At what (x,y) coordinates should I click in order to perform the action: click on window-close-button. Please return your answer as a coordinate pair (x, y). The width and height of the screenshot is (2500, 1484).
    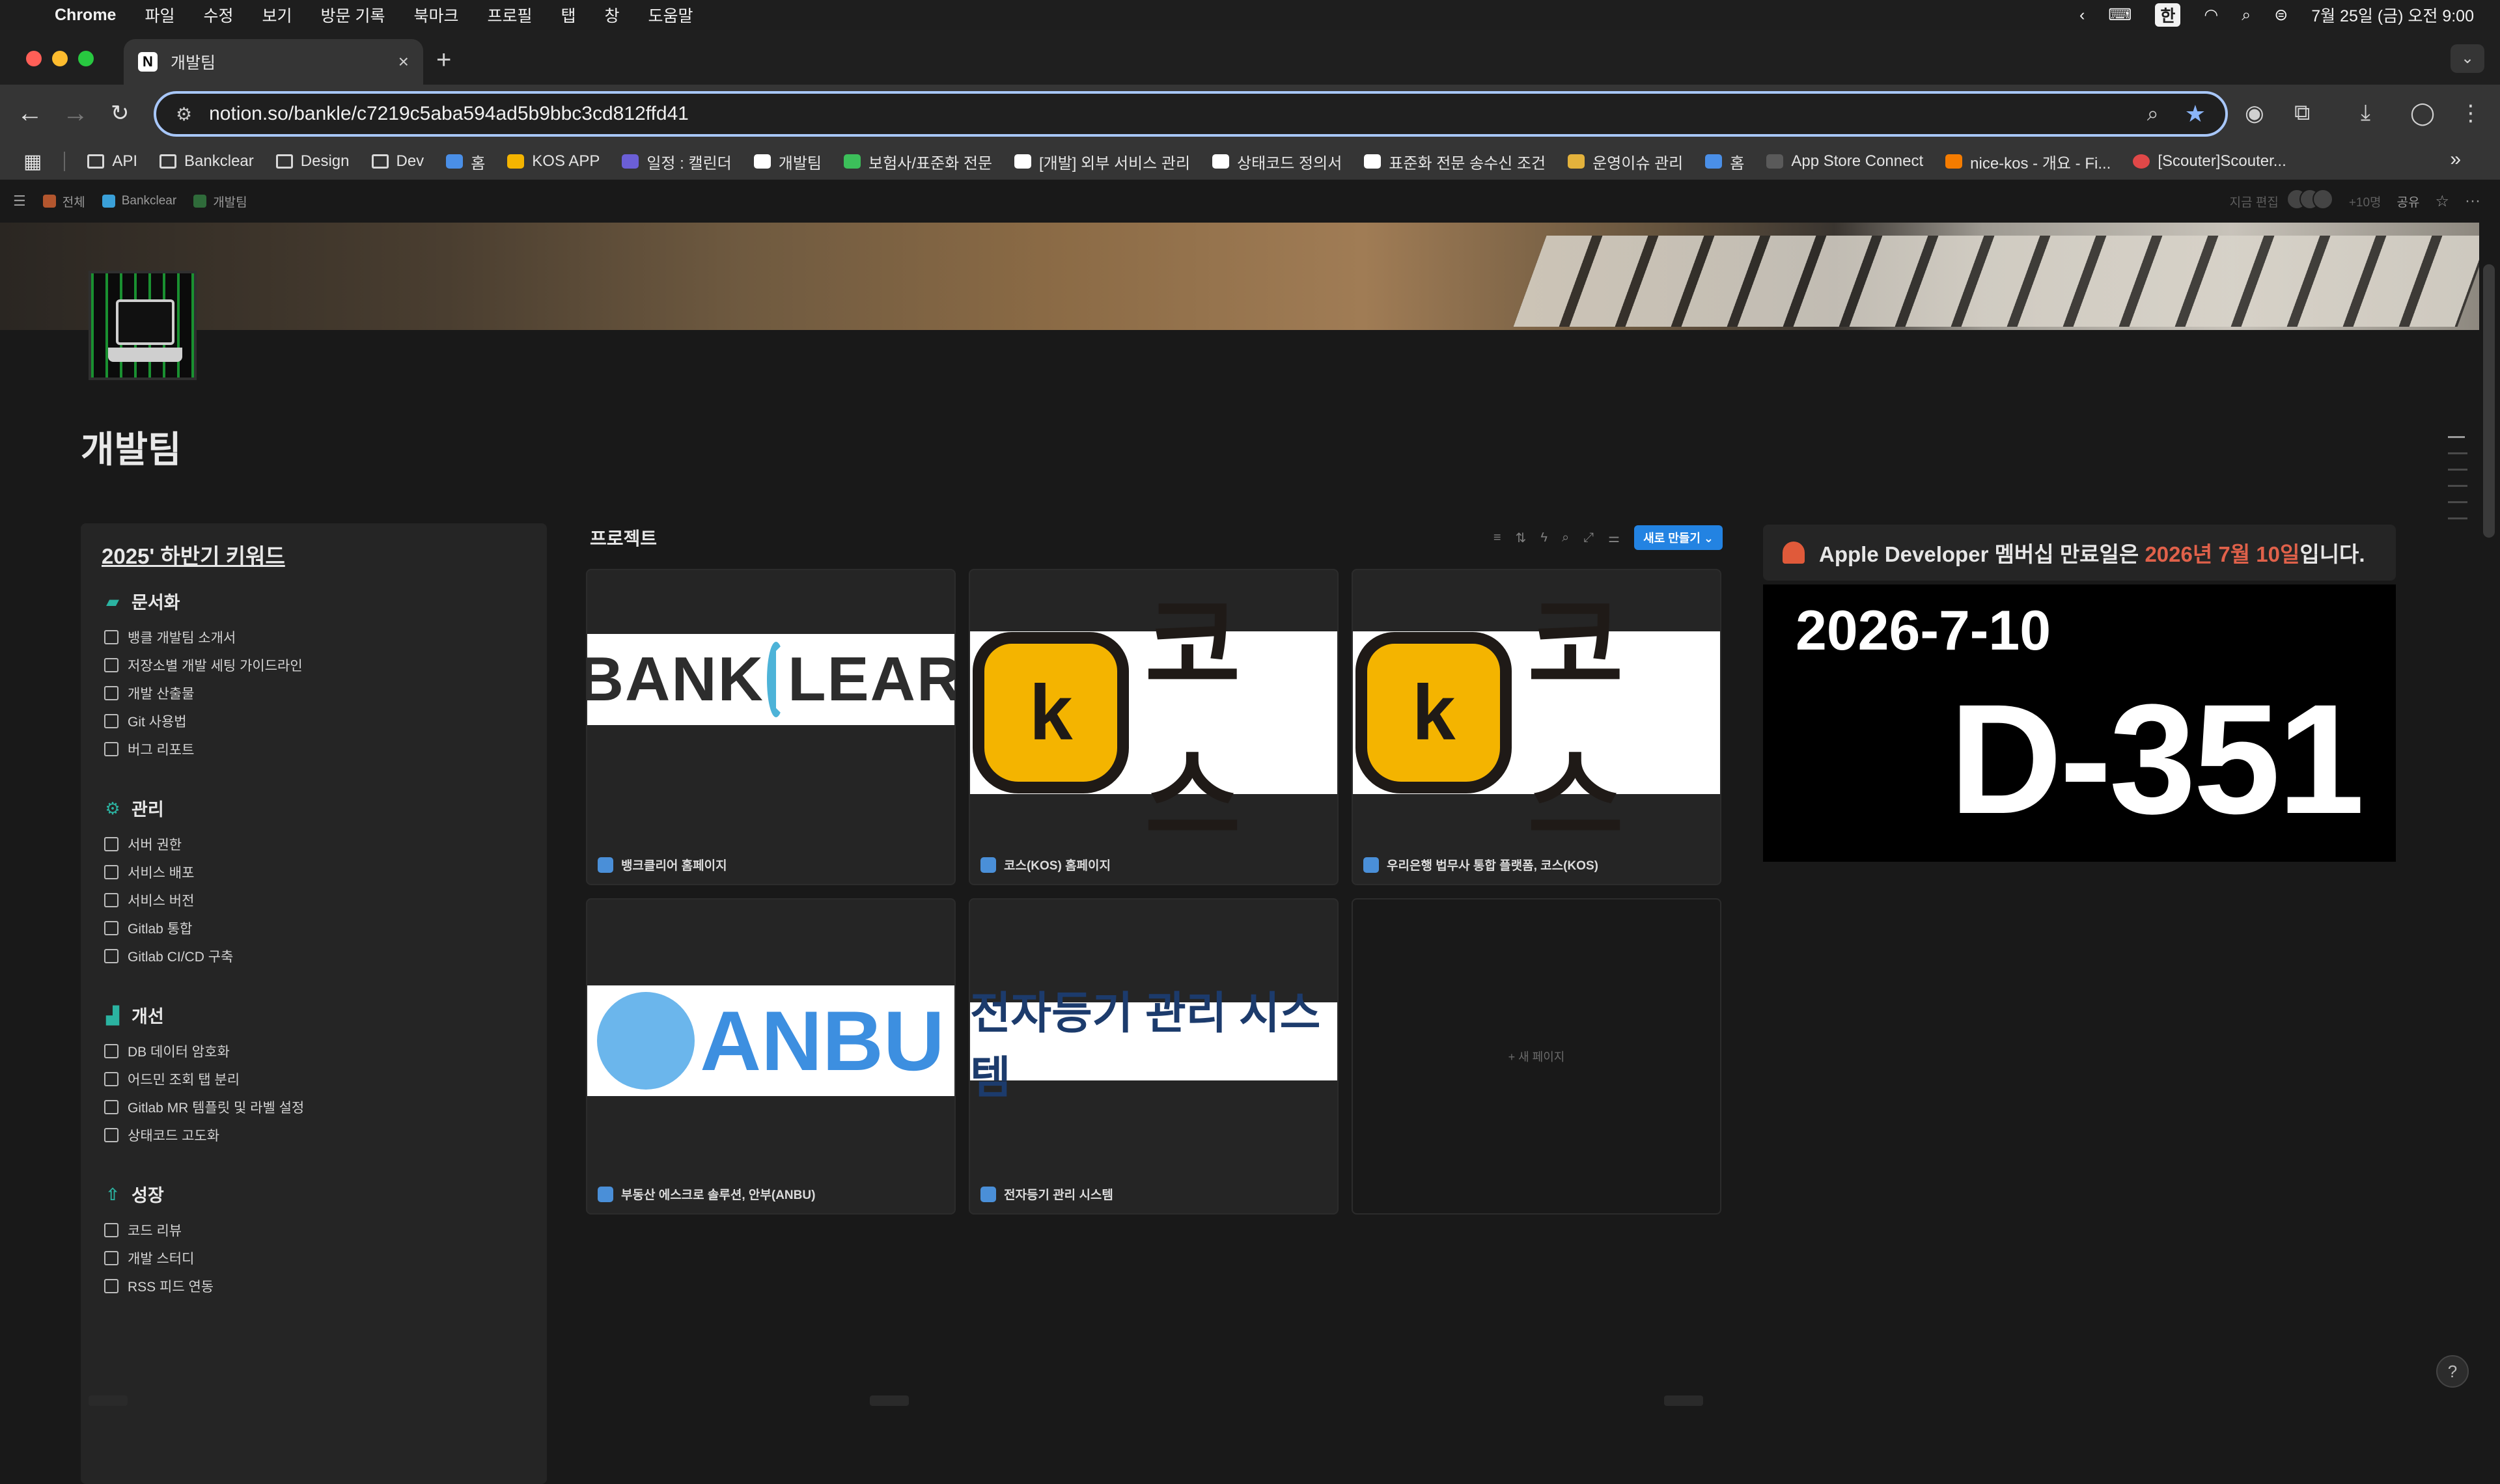
    Looking at the image, I should click on (34, 58).